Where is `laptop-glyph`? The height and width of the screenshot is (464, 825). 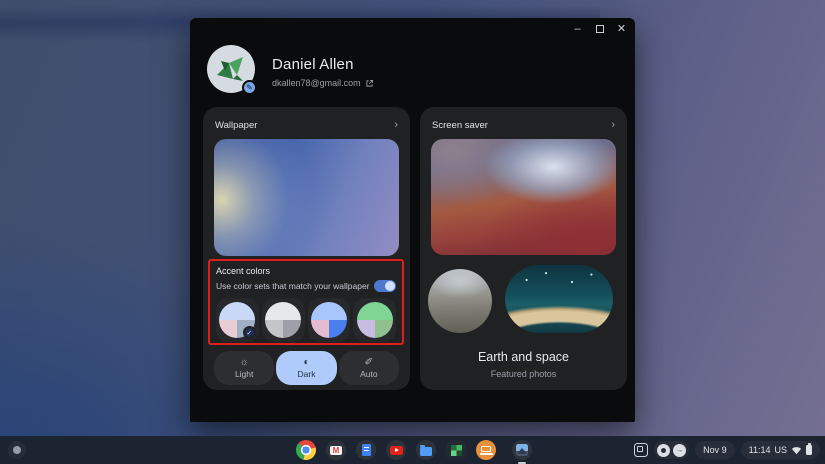
laptop-glyph is located at coordinates (486, 450).